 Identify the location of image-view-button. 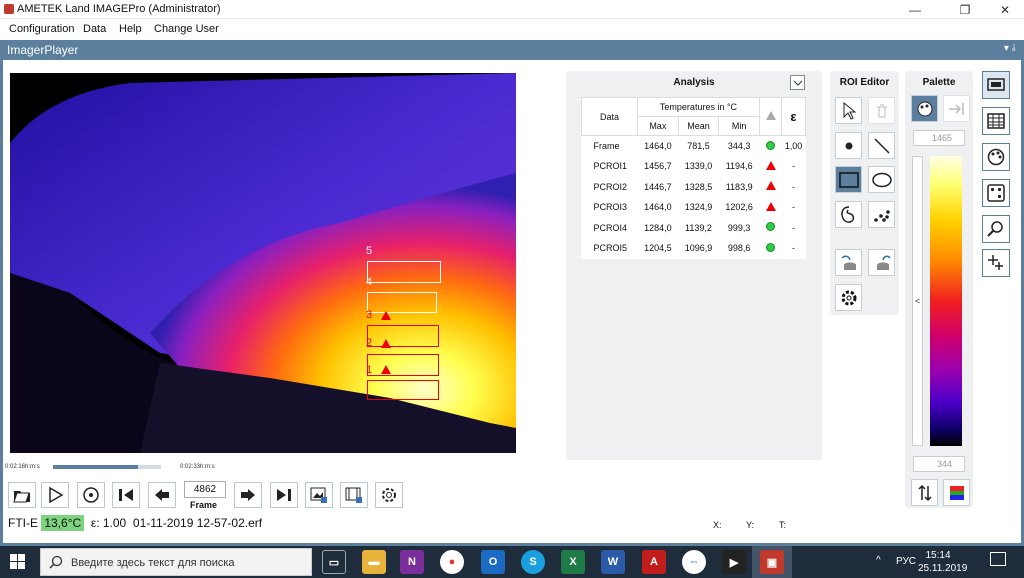
(996, 85).